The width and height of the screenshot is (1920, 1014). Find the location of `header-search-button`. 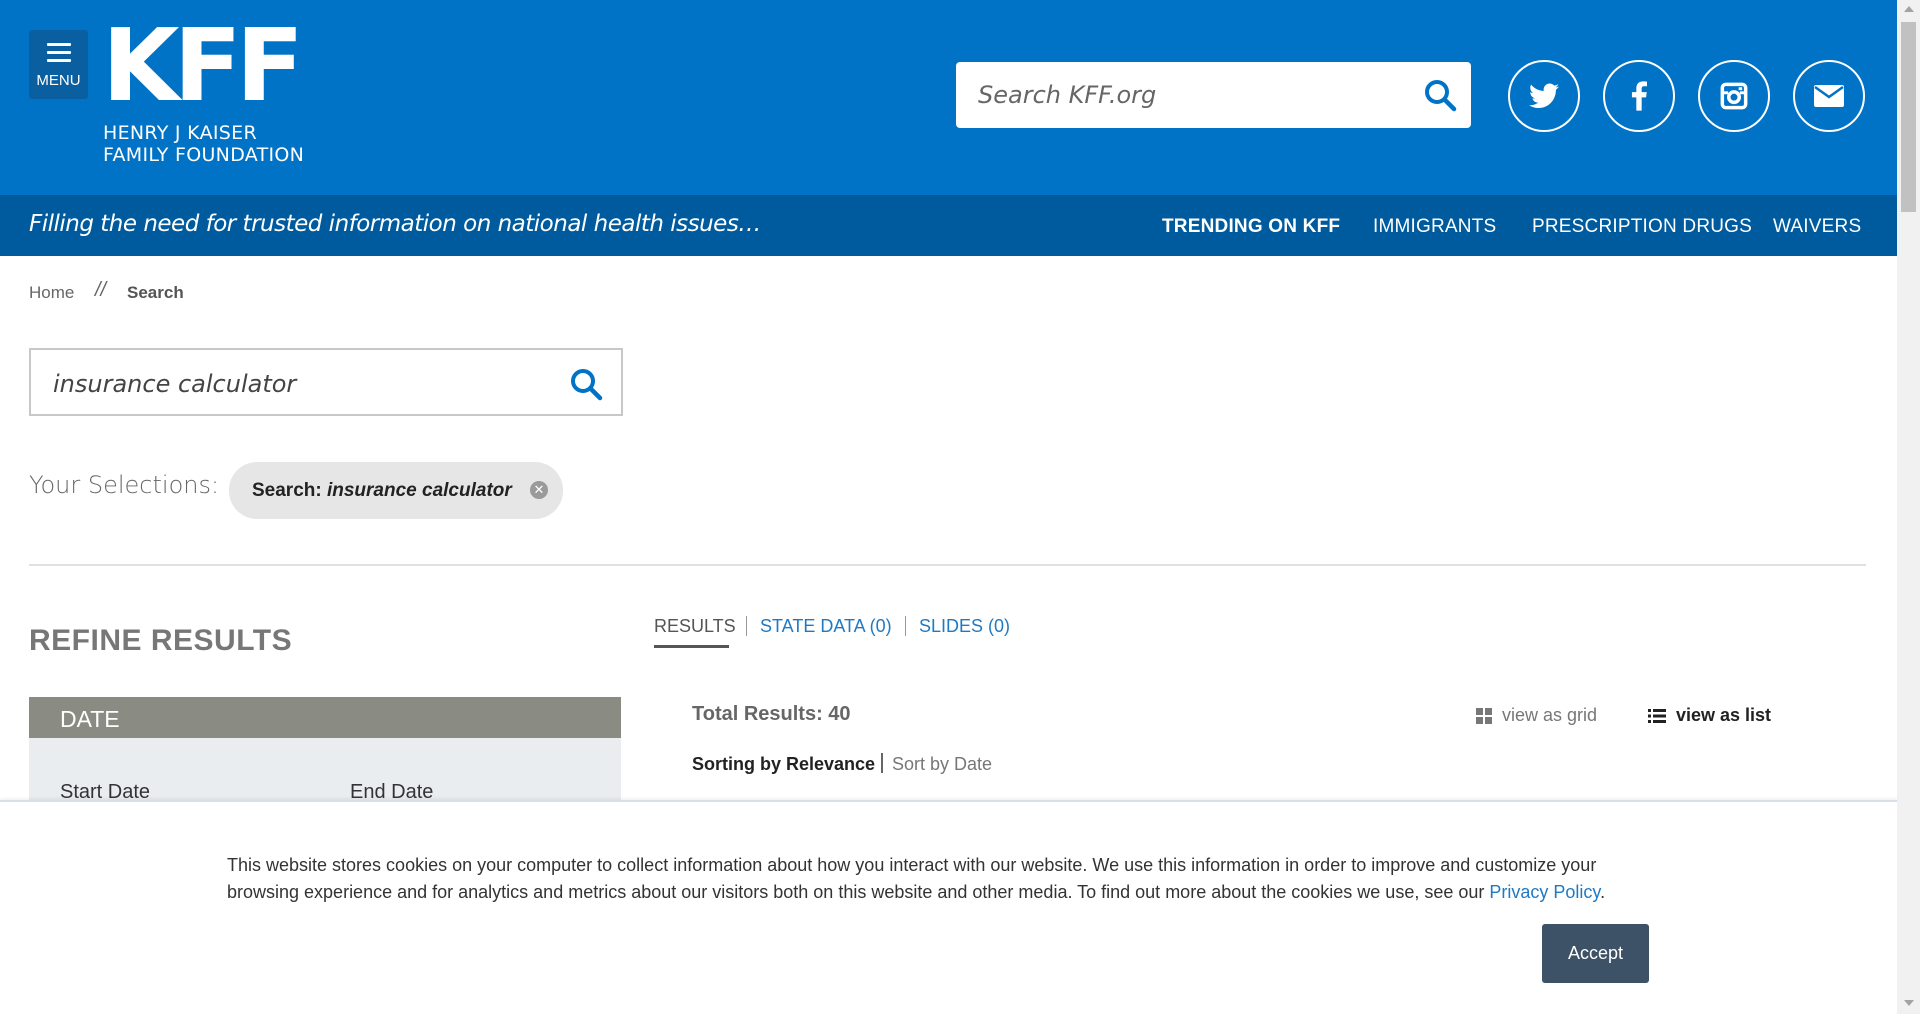

header-search-button is located at coordinates (1440, 95).